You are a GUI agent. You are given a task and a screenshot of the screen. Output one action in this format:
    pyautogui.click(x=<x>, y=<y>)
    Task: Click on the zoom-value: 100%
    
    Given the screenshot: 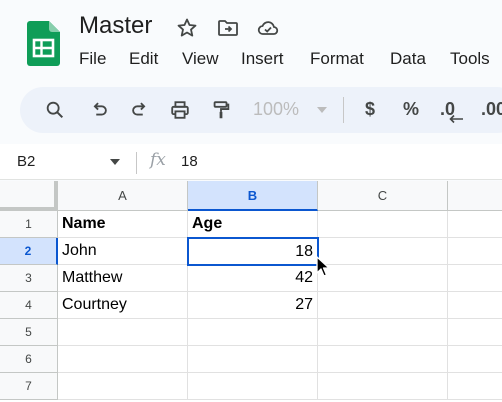 What is the action you would take?
    pyautogui.click(x=276, y=109)
    